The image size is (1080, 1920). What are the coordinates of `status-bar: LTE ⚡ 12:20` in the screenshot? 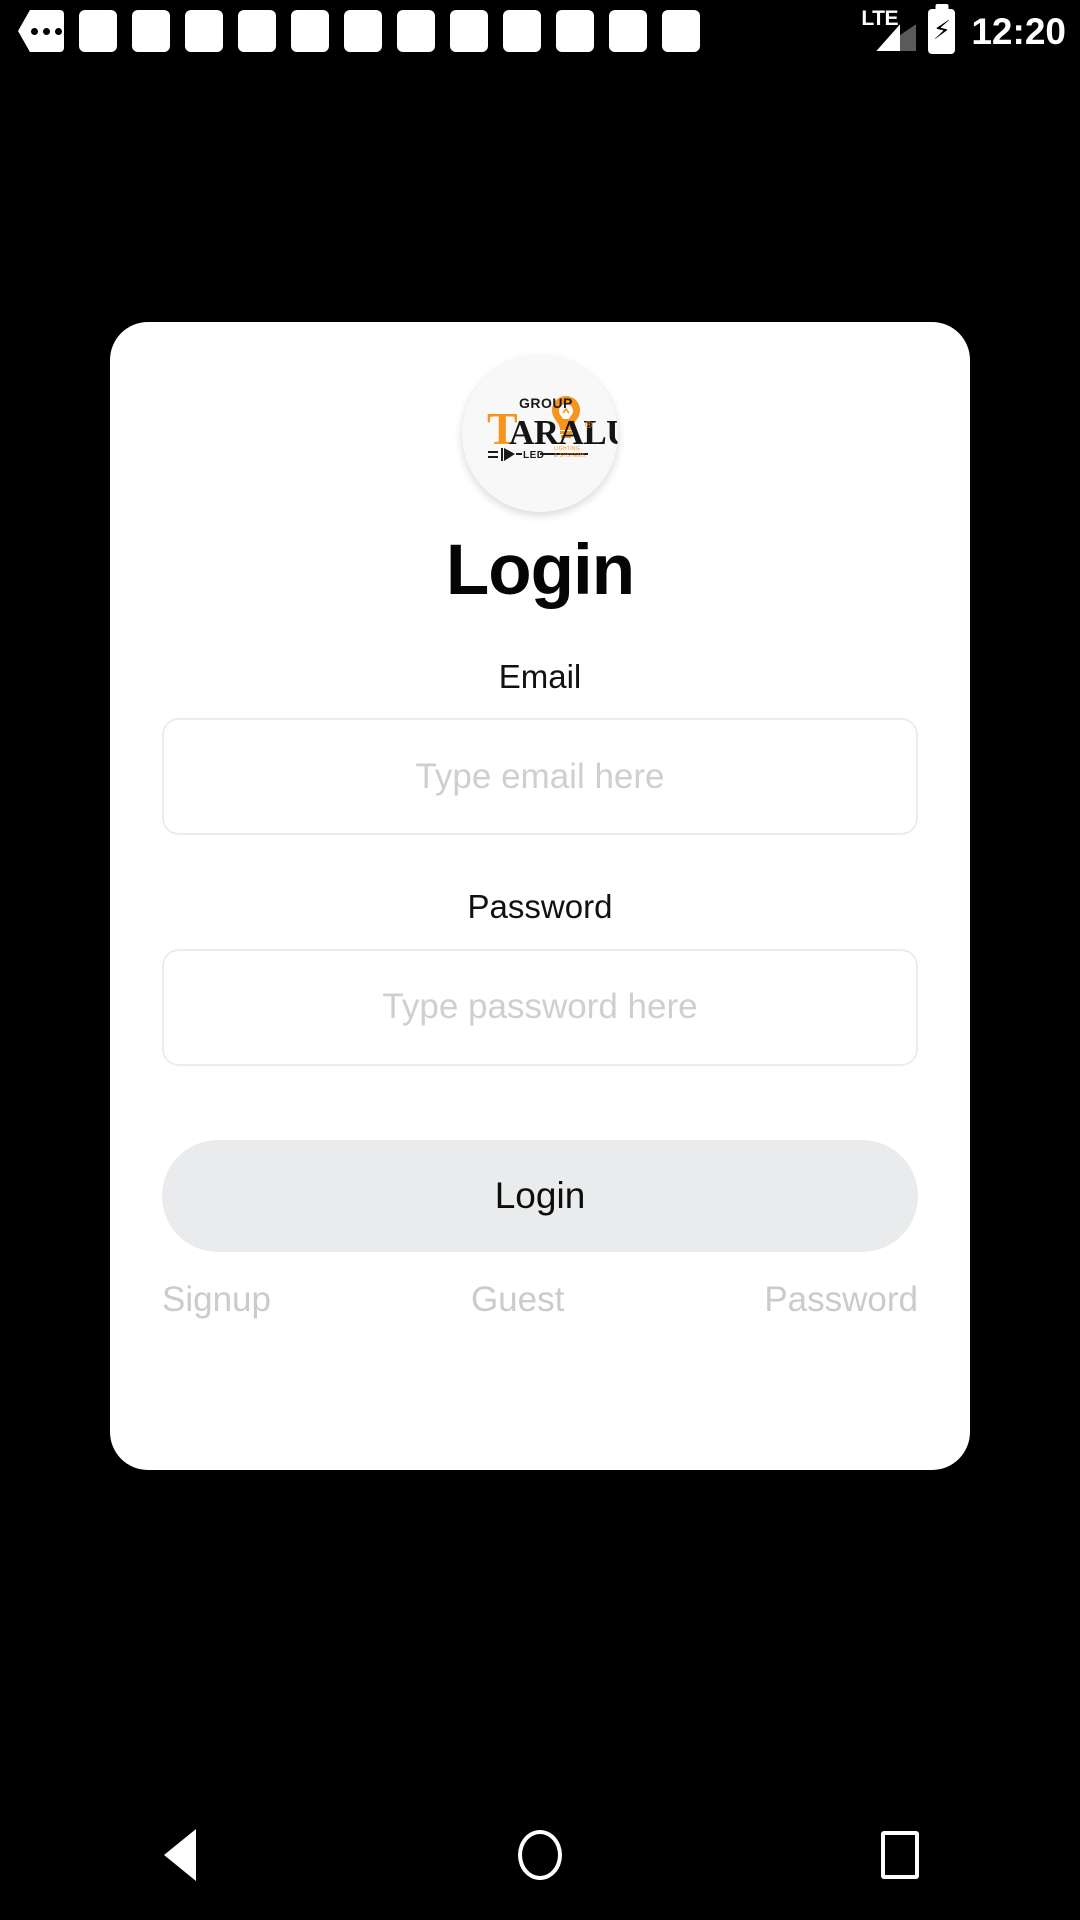 It's located at (540, 31).